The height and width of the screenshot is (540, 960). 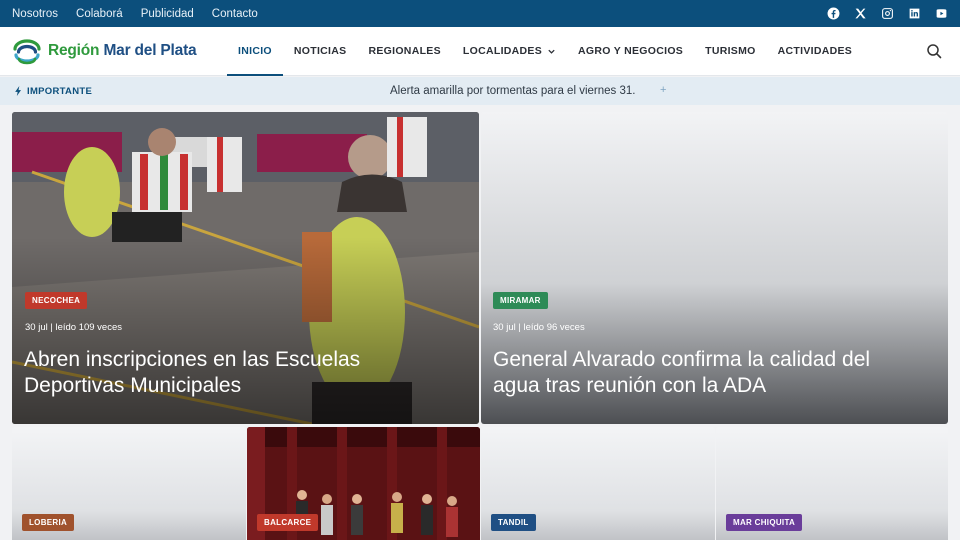 I want to click on link-nosotros: Nosotros, so click(x=35, y=14).